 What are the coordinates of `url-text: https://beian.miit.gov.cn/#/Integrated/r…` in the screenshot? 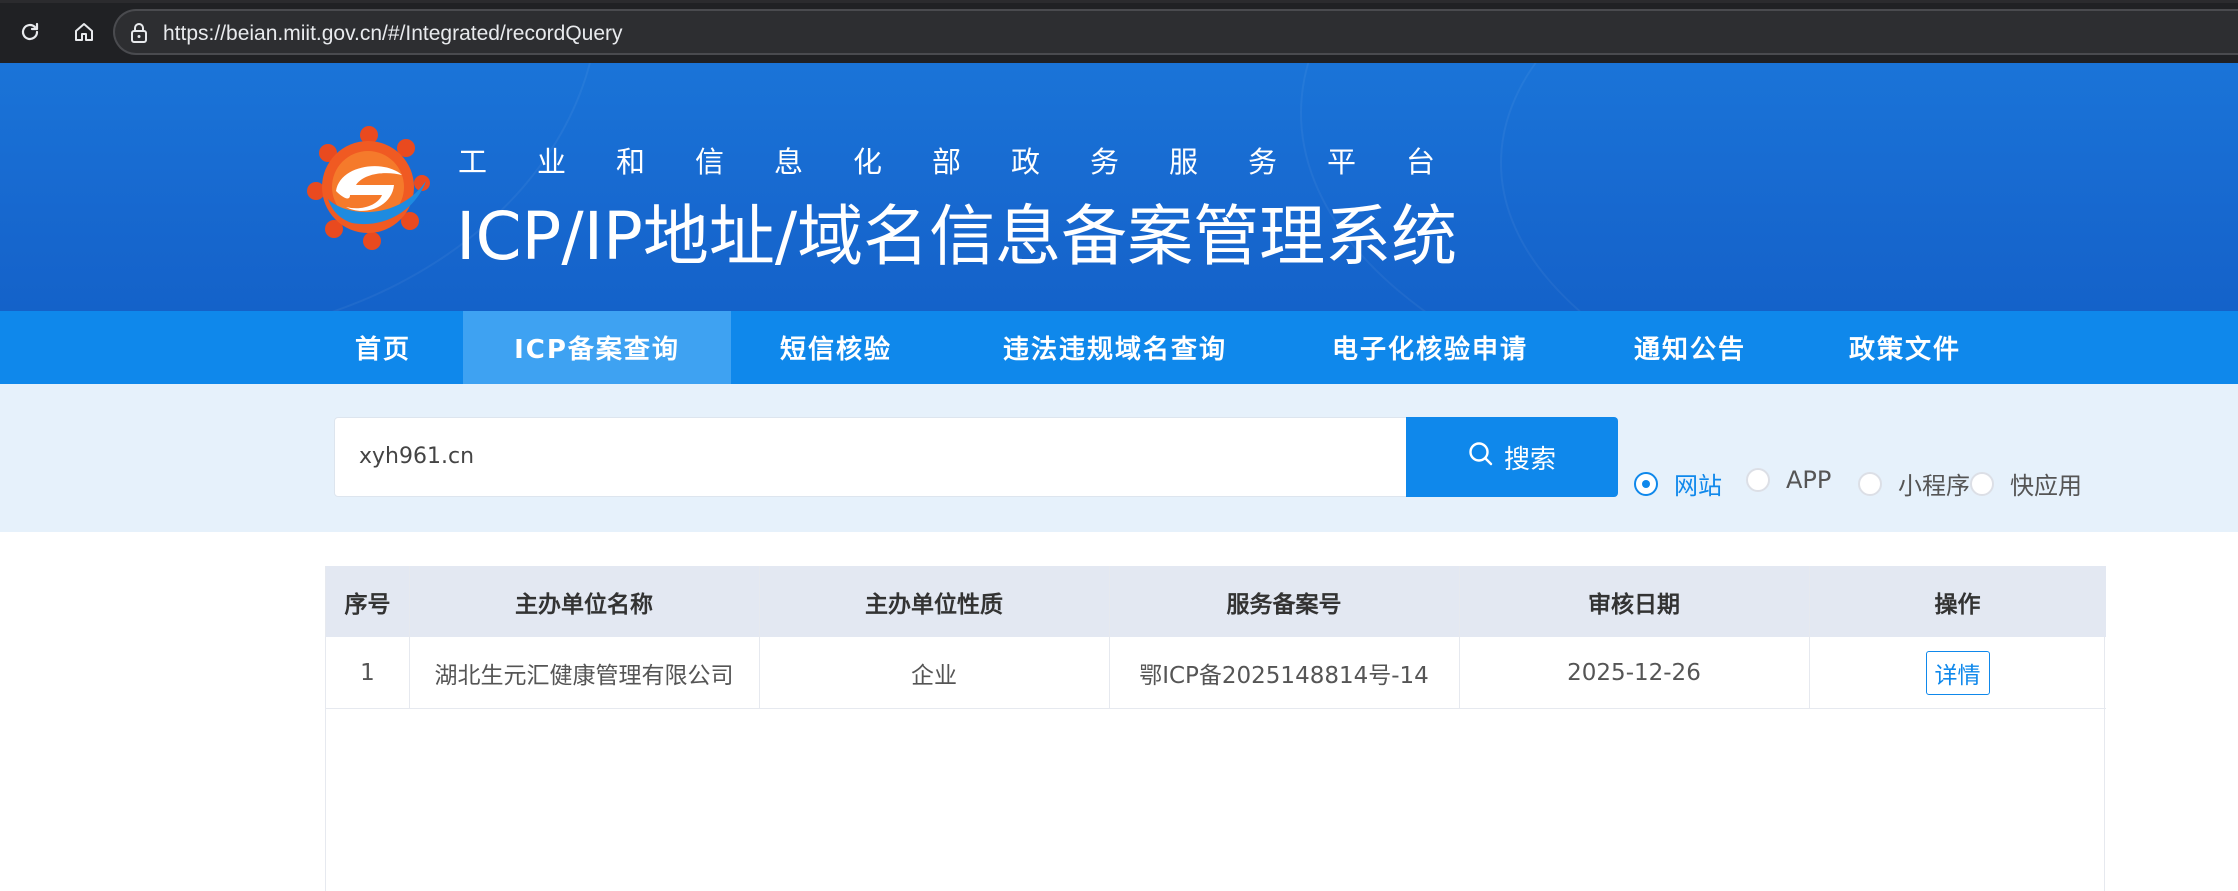 It's located at (393, 34).